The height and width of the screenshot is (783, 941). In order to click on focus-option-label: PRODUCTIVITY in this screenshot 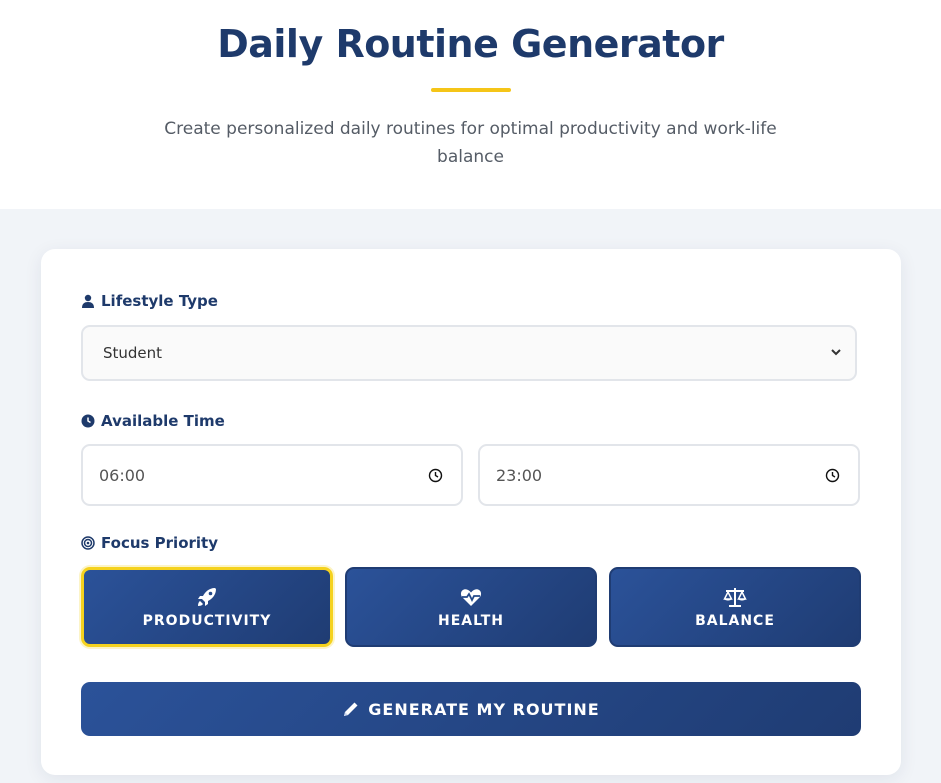, I will do `click(207, 621)`.